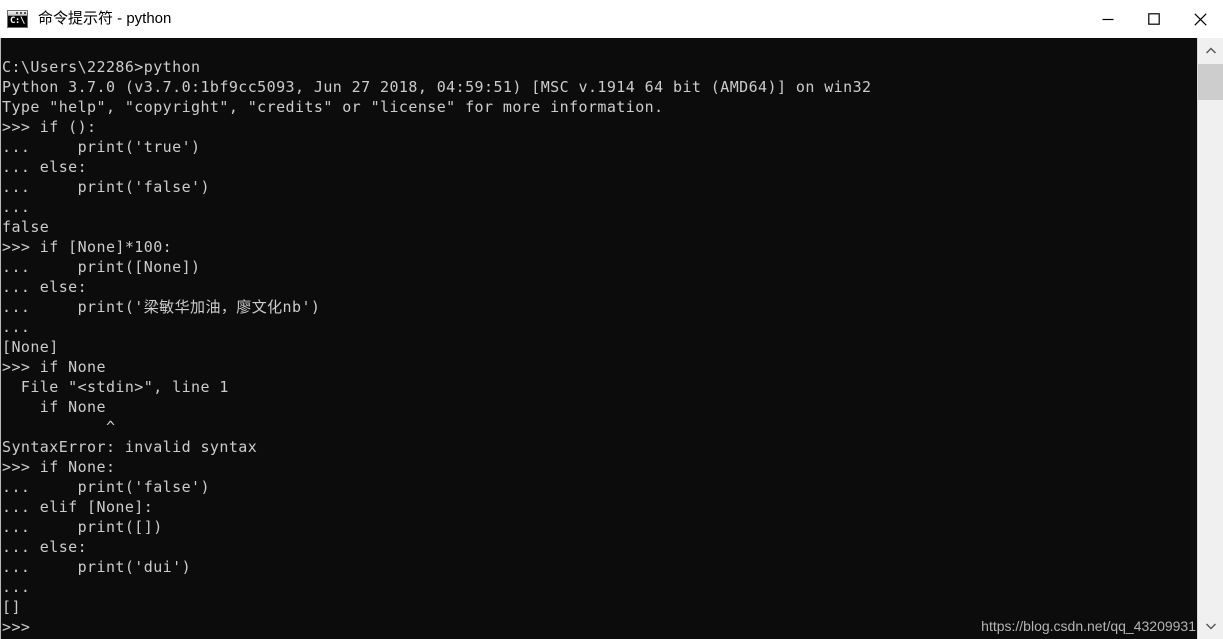  Describe the element at coordinates (54, 407) in the screenshot. I see `console-line: if None` at that location.